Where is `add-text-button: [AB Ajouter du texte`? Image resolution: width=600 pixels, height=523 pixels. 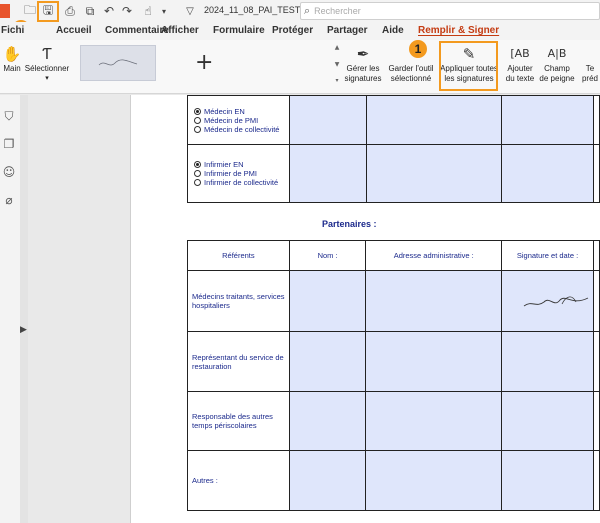 add-text-button: [AB Ajouter du texte is located at coordinates (520, 64).